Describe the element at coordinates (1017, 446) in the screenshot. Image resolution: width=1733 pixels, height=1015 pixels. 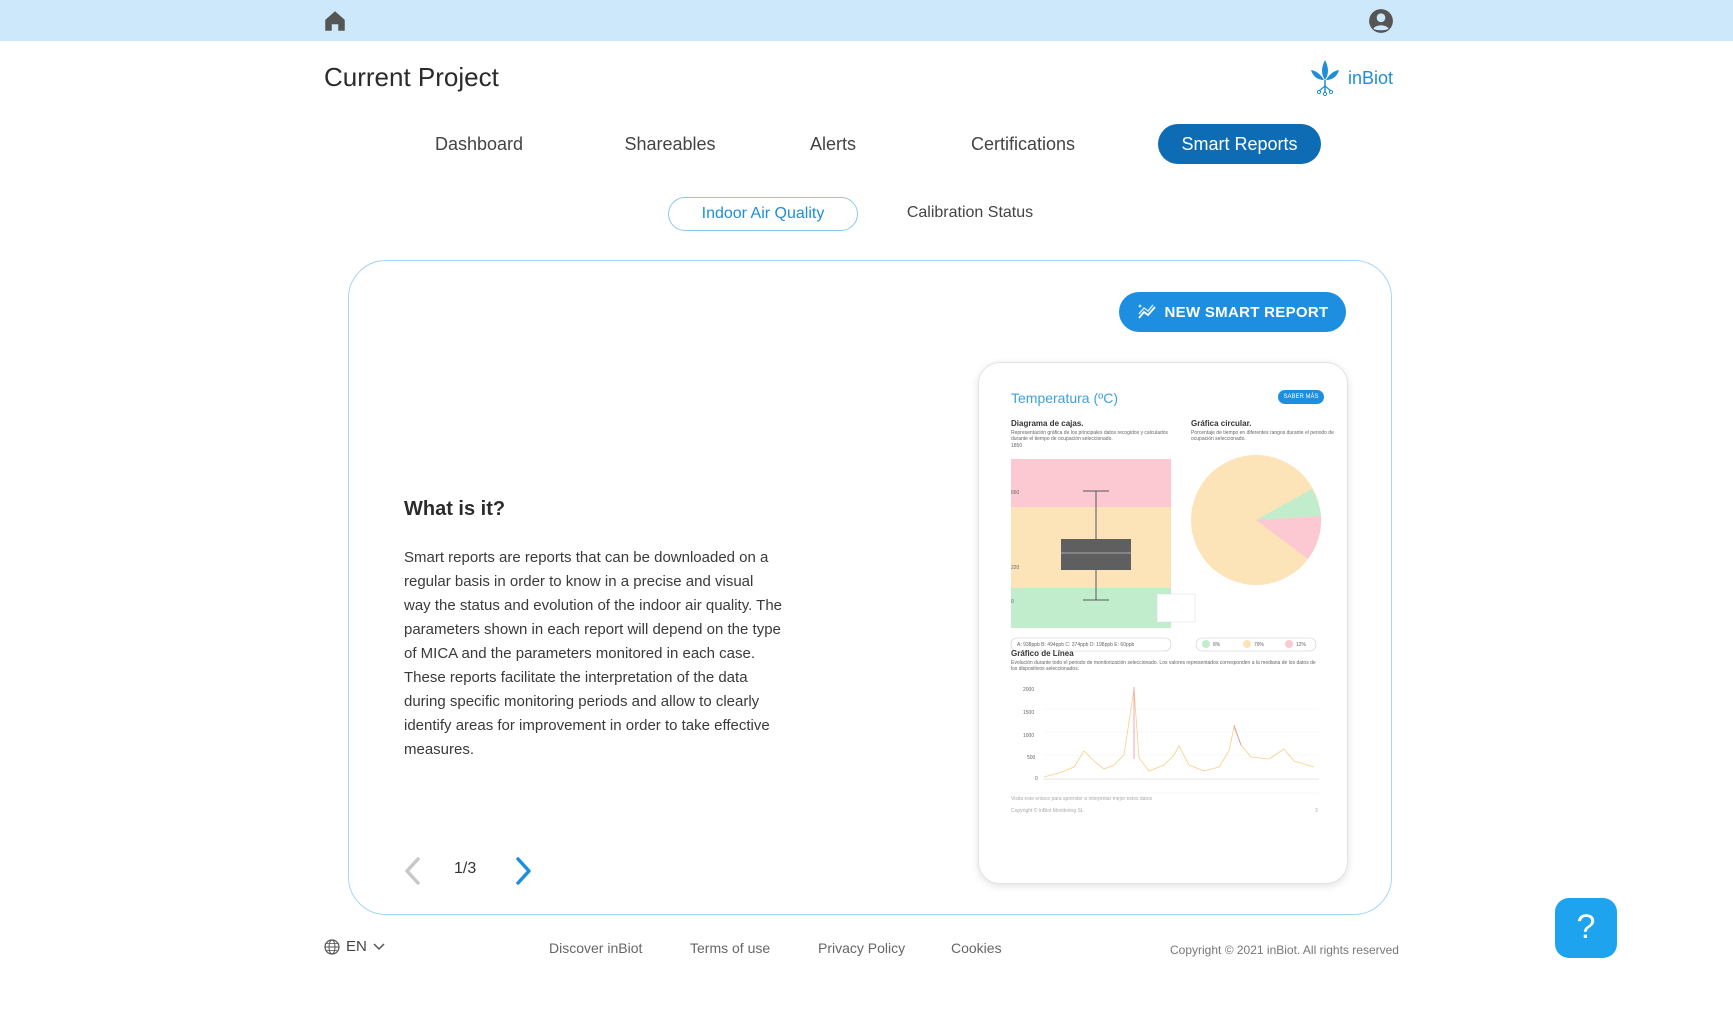
I see `box-tick-1850: 1850` at that location.